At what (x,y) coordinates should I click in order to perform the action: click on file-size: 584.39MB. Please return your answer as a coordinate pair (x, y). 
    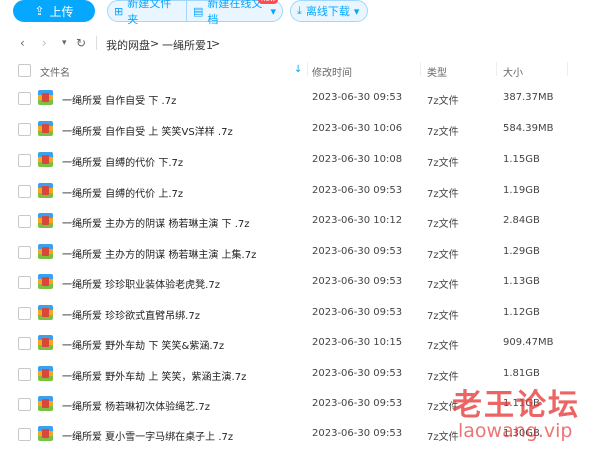
    Looking at the image, I should click on (528, 128).